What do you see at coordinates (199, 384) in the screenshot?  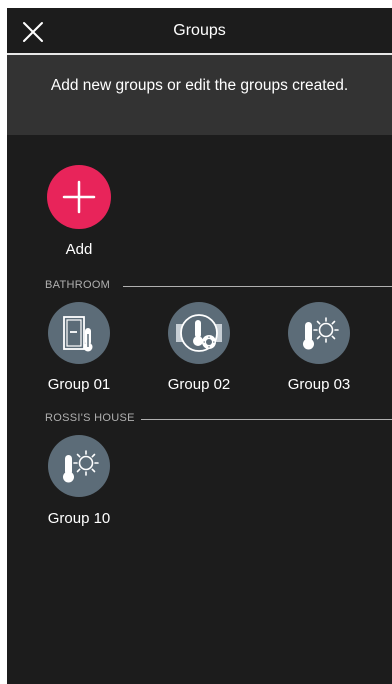 I see `group-label: Group 02` at bounding box center [199, 384].